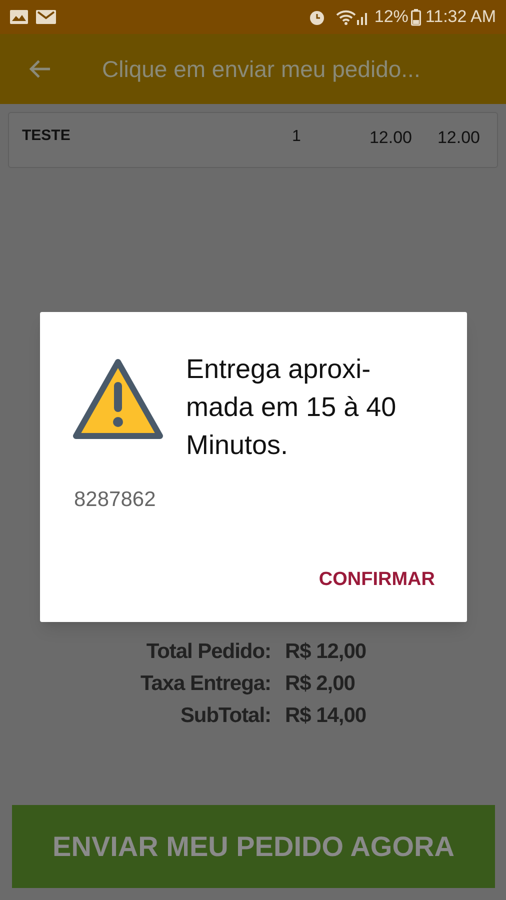  Describe the element at coordinates (390, 138) in the screenshot. I see `item-price: 12.00` at that location.